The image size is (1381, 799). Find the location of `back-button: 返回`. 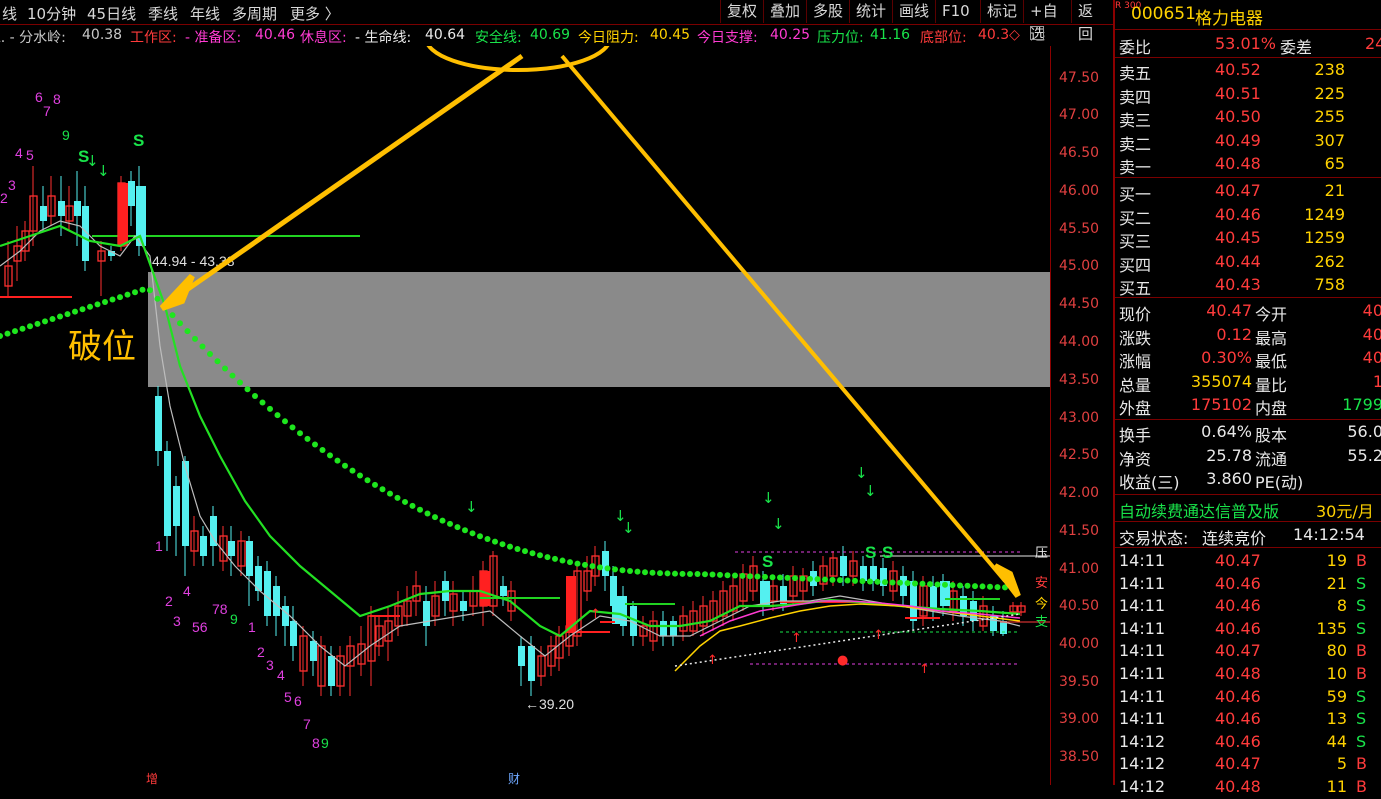

back-button: 返回 is located at coordinates (1092, 21).